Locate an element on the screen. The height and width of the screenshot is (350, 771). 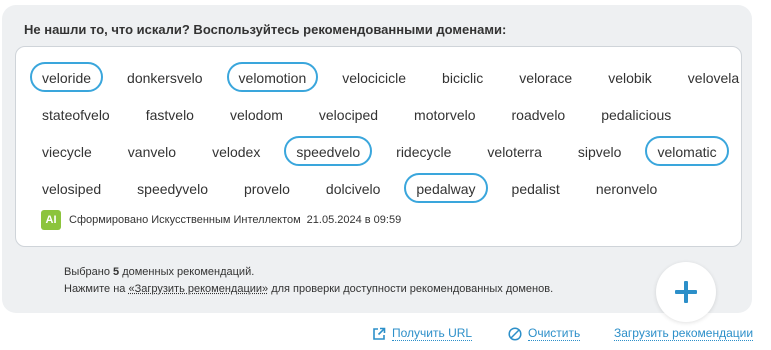
domain-chip: velodex is located at coordinates (236, 151).